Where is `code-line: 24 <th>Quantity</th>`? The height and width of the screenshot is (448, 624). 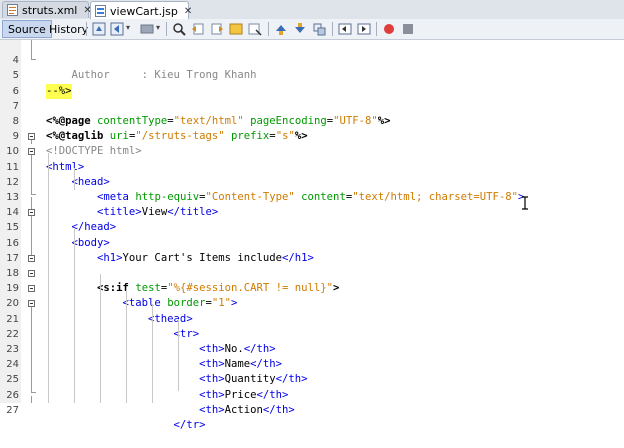
code-line: 24 <th>Quantity</th> is located at coordinates (312, 363).